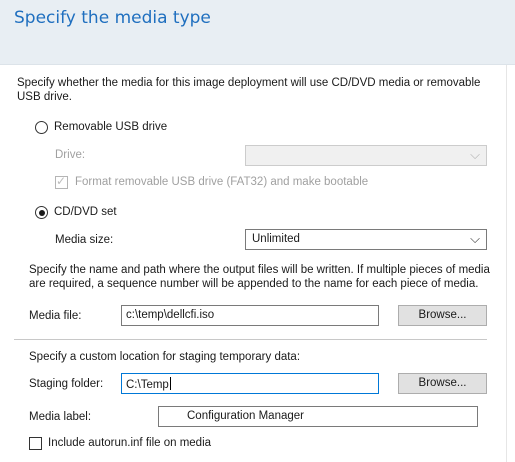 Image resolution: width=515 pixels, height=462 pixels. I want to click on drive-label: Drive:, so click(70, 155).